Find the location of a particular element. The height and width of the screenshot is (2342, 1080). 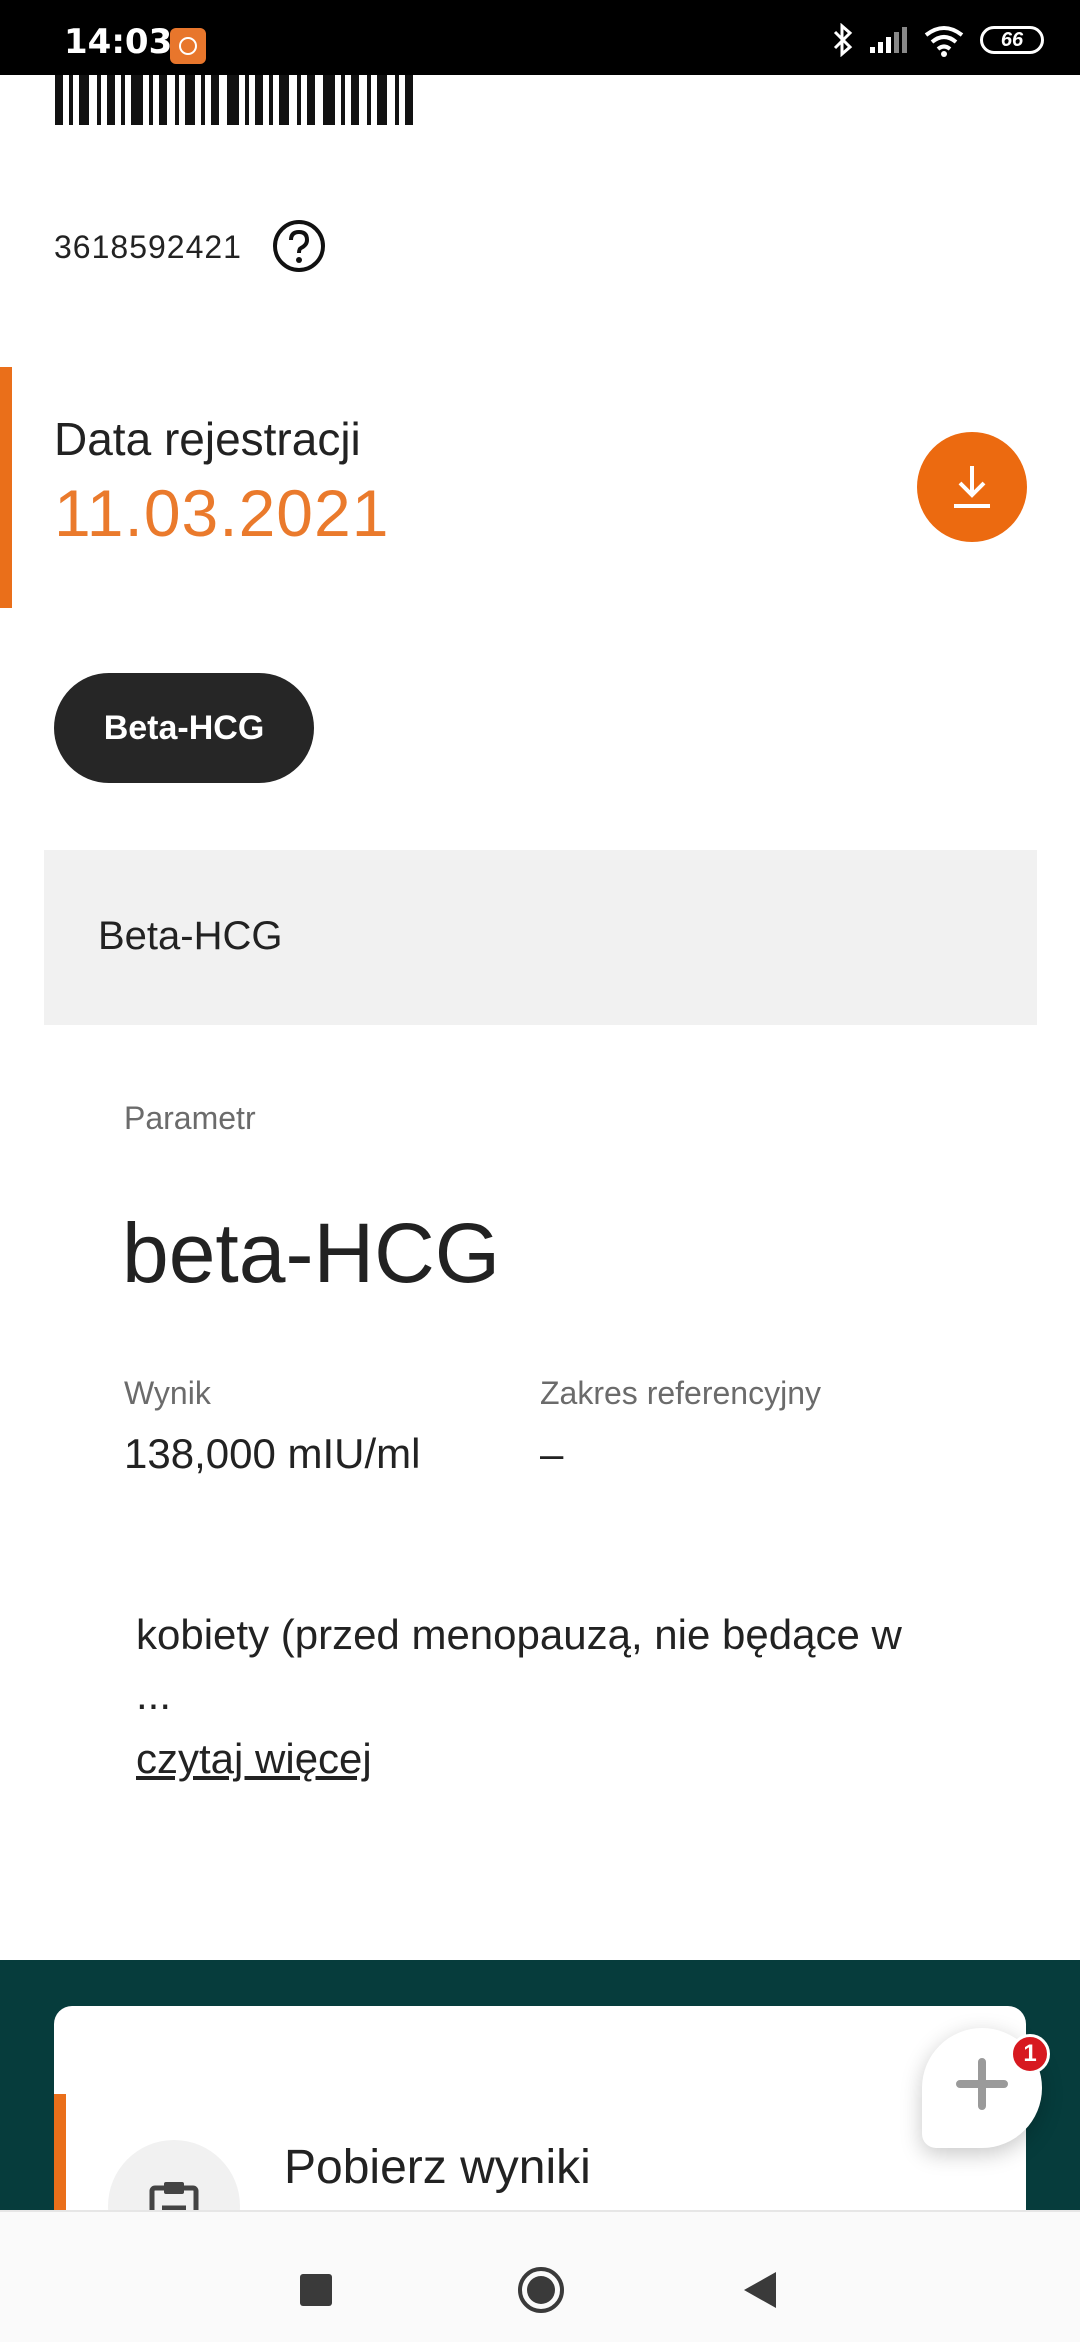

reference-range-value: – is located at coordinates (552, 1453).